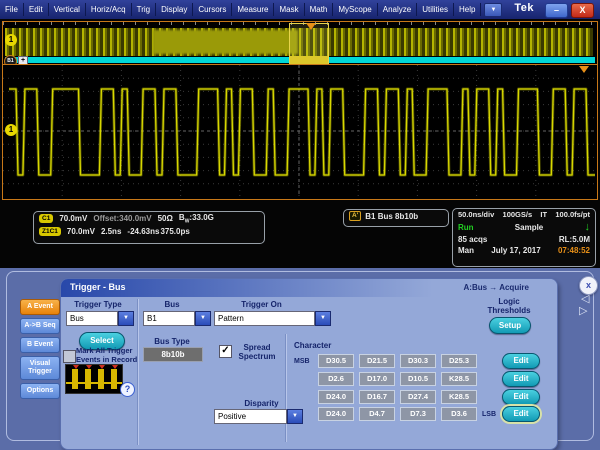  I want to click on dialog-title: Trigger - Bus, so click(98, 287).